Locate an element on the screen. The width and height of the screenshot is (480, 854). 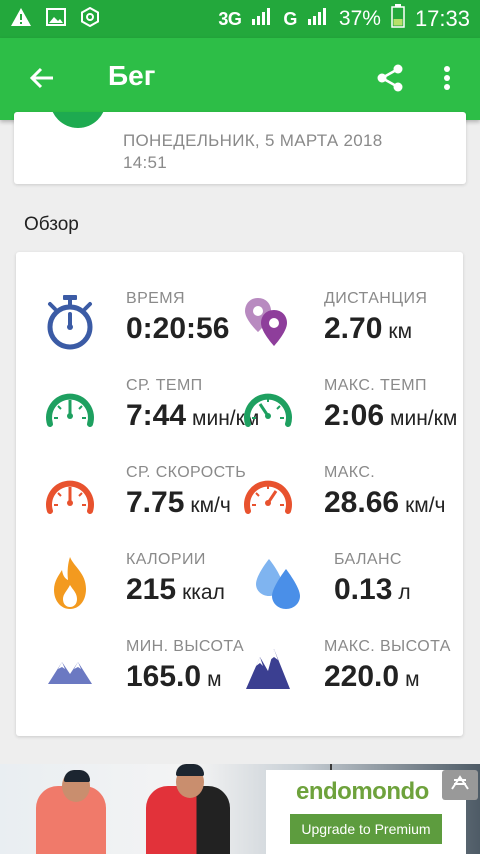
app-toolbar: Бег is located at coordinates (240, 79).